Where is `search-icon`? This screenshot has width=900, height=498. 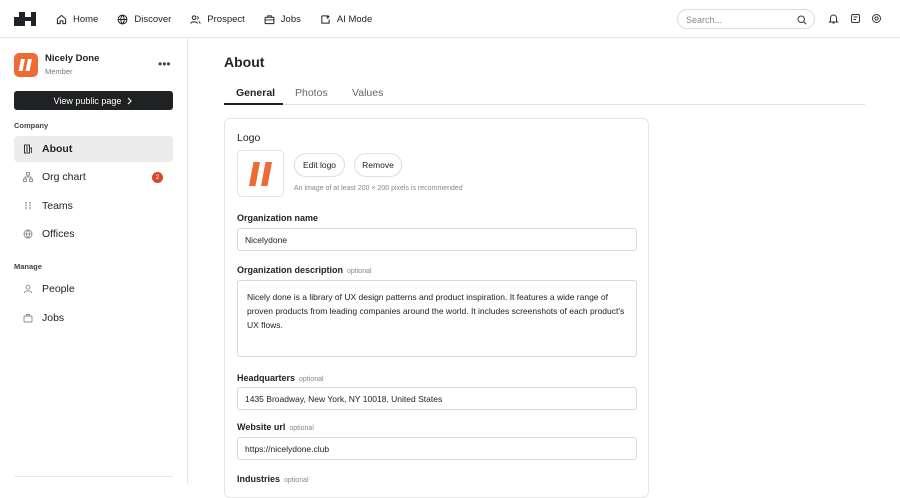 search-icon is located at coordinates (802, 20).